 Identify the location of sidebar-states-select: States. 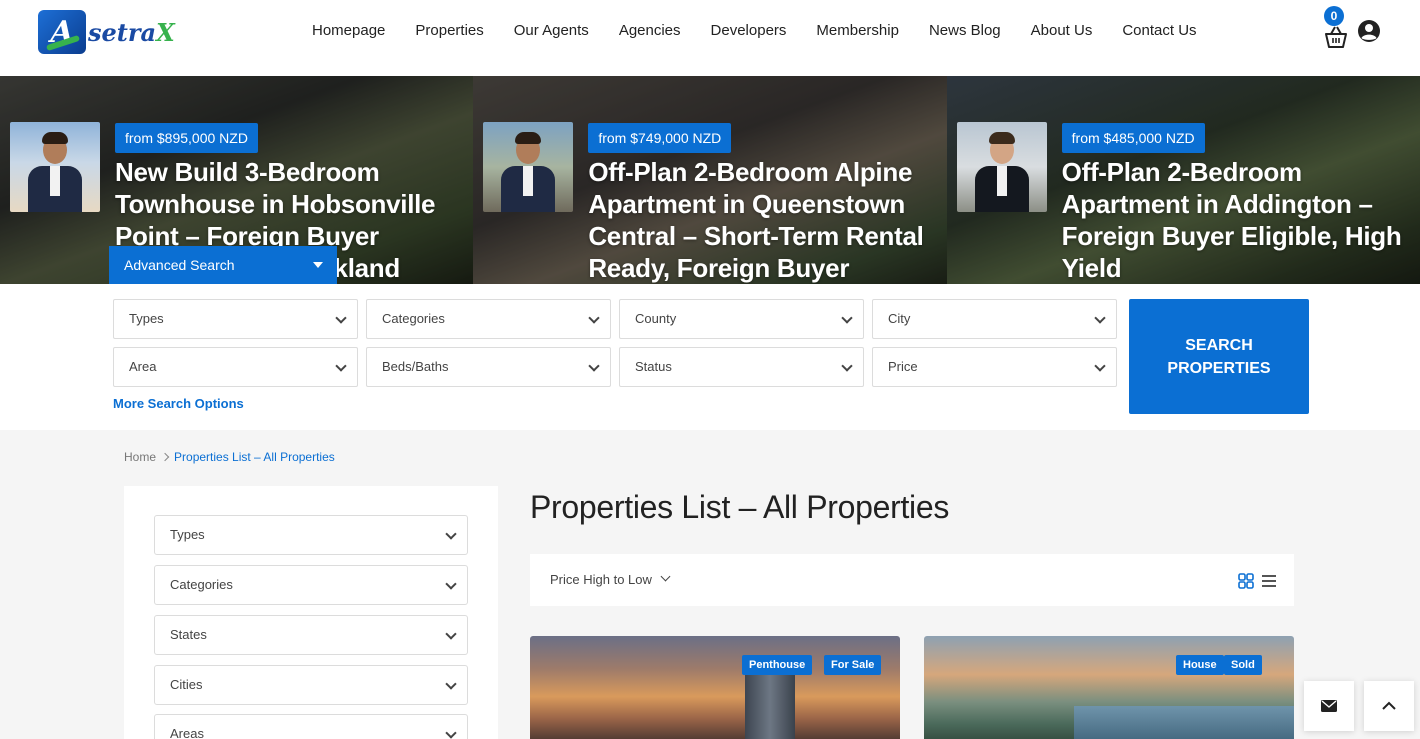
(311, 635).